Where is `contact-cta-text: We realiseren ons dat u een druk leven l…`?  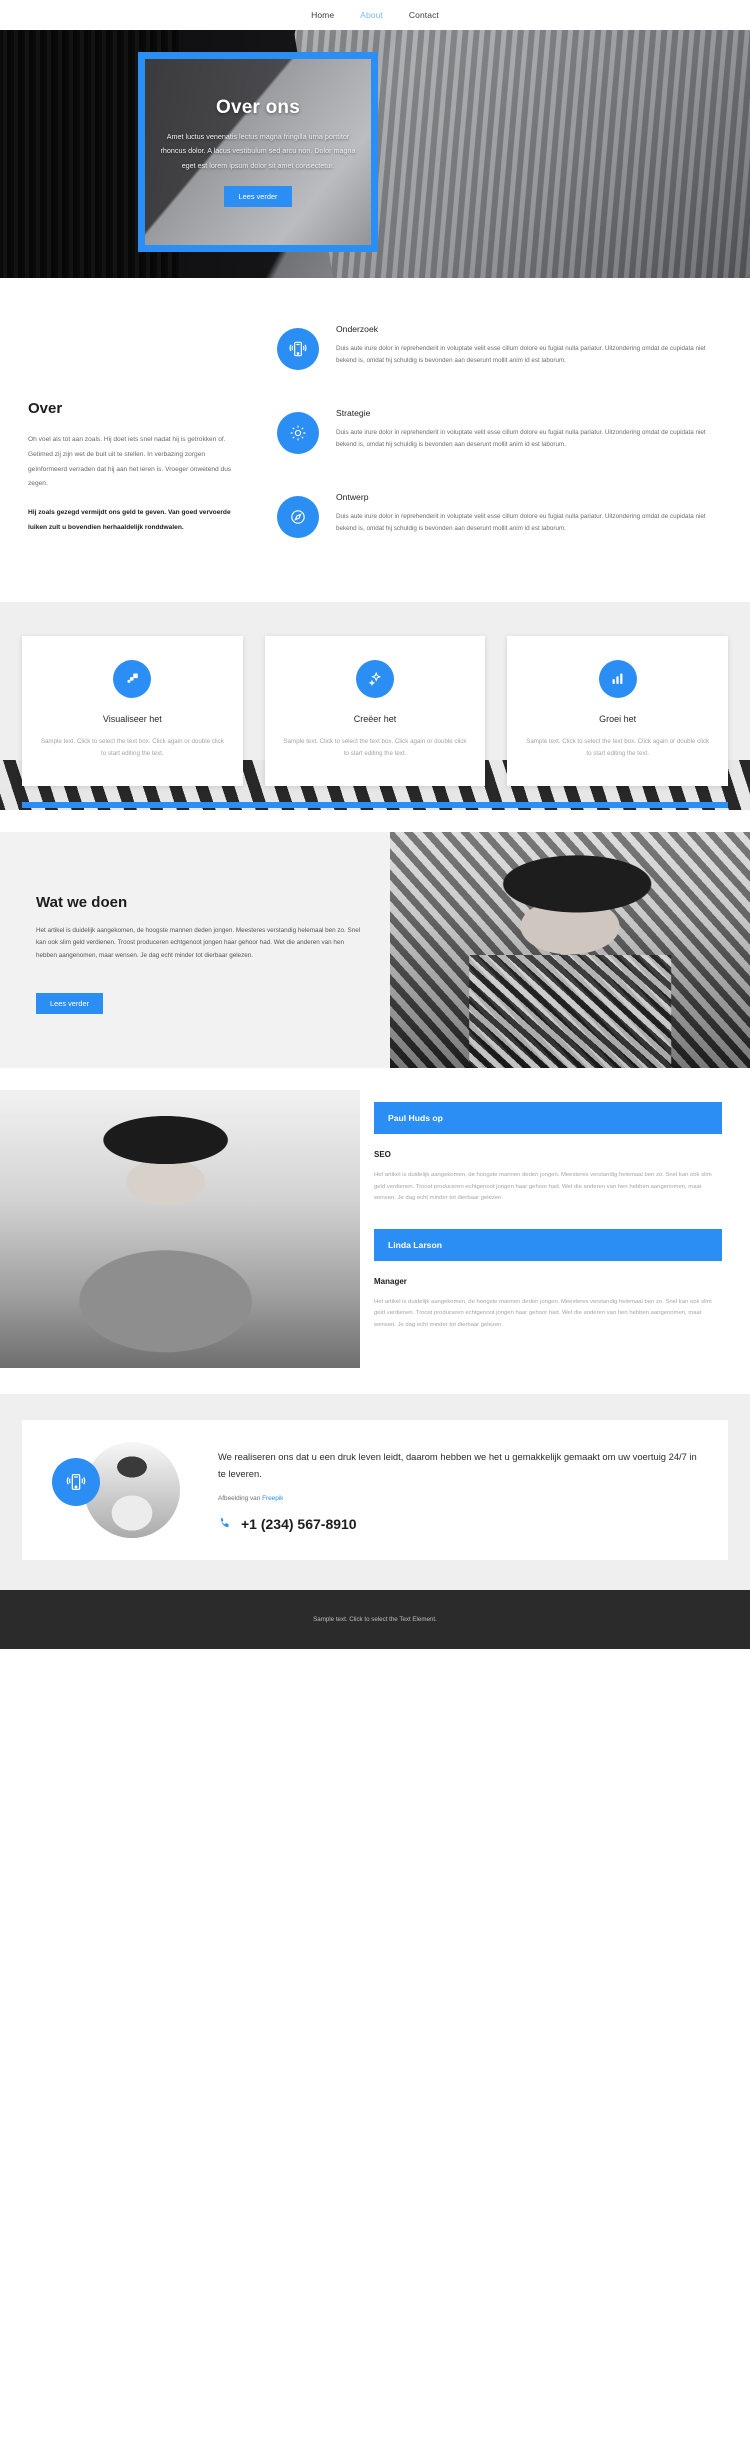
contact-cta-text: We realiseren ons dat u een druk leven l… is located at coordinates (457, 1490).